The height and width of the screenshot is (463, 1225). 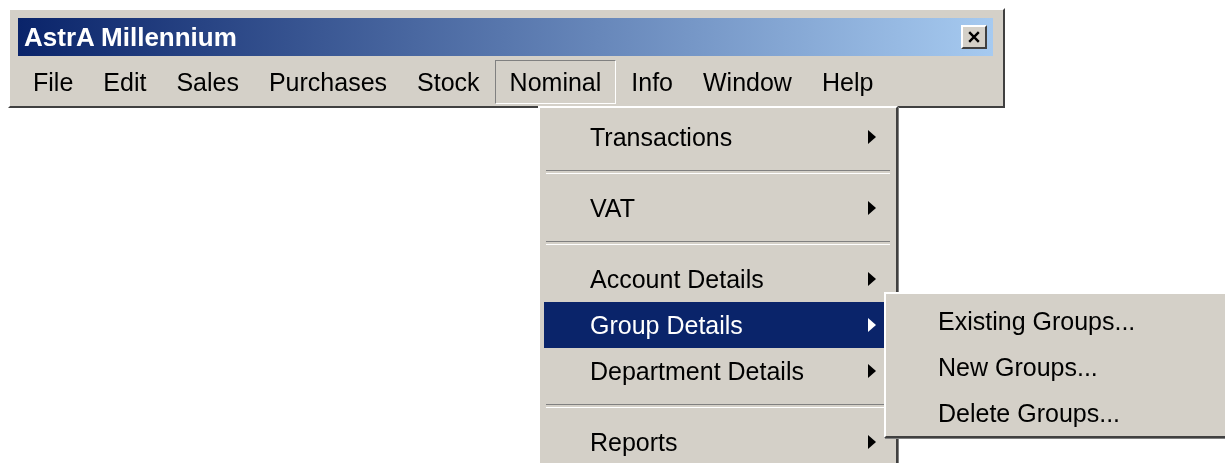 I want to click on menu-option: Reports, so click(x=718, y=441).